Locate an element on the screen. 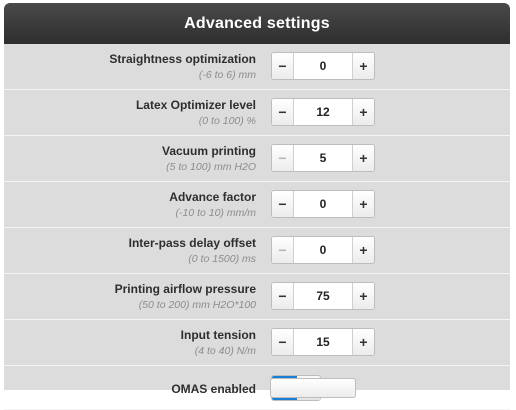 Image resolution: width=516 pixels, height=410 pixels. setting-range: (-6 to 6) mm is located at coordinates (227, 75).